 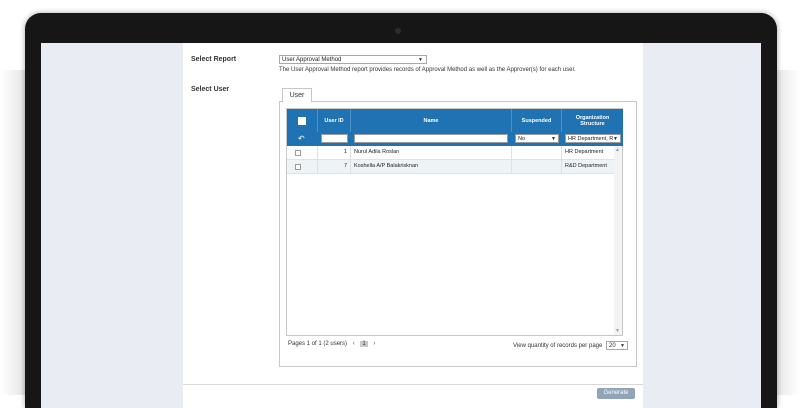 I want to click on footer-bar: Generate, so click(x=413, y=396).